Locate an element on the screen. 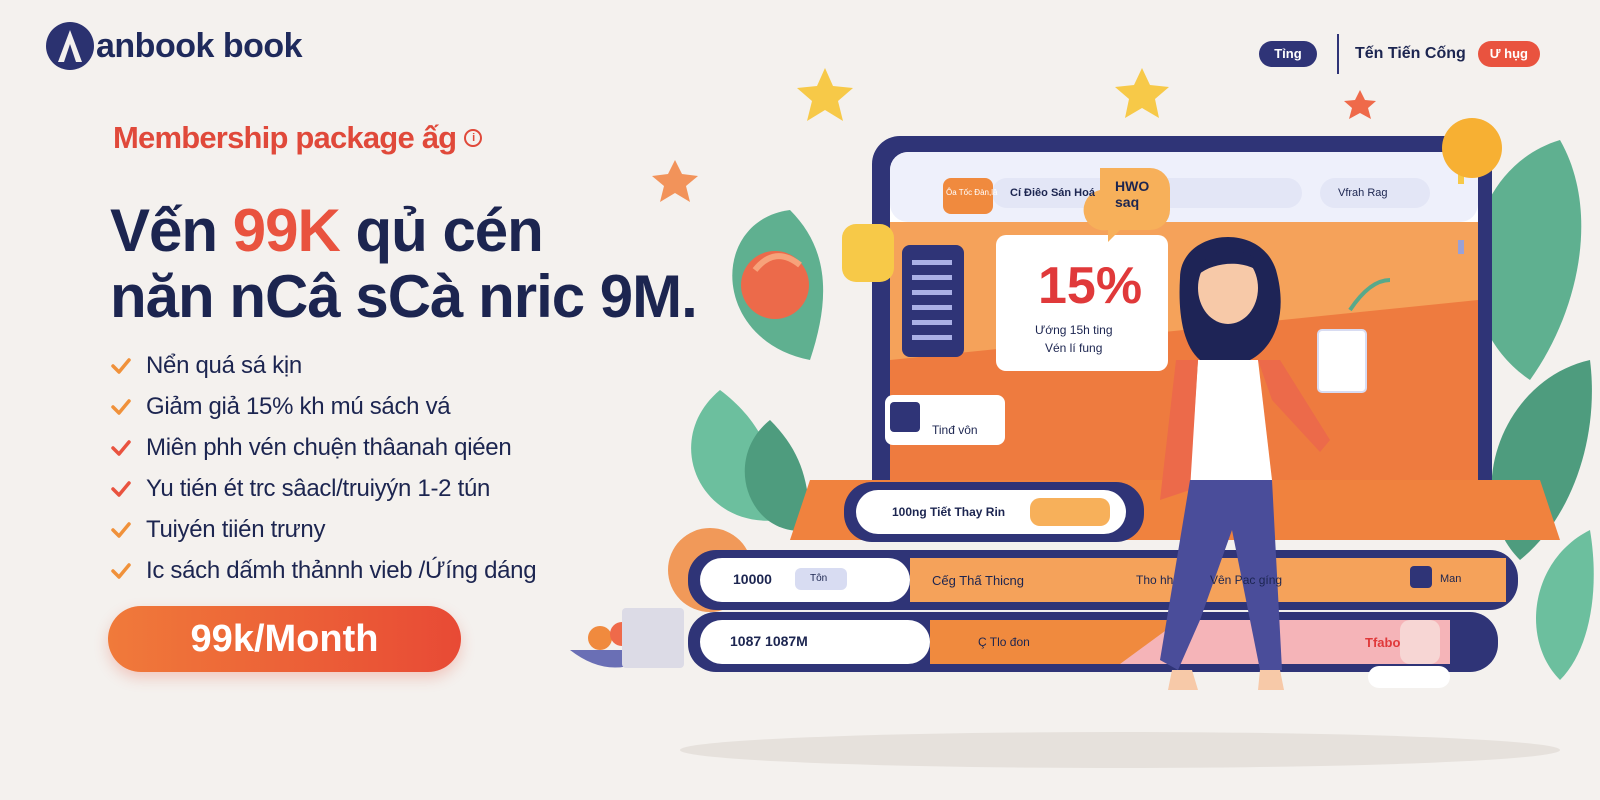 The image size is (1600, 800). feature-item: Tuiyén tiién trưny is located at coordinates (323, 529).